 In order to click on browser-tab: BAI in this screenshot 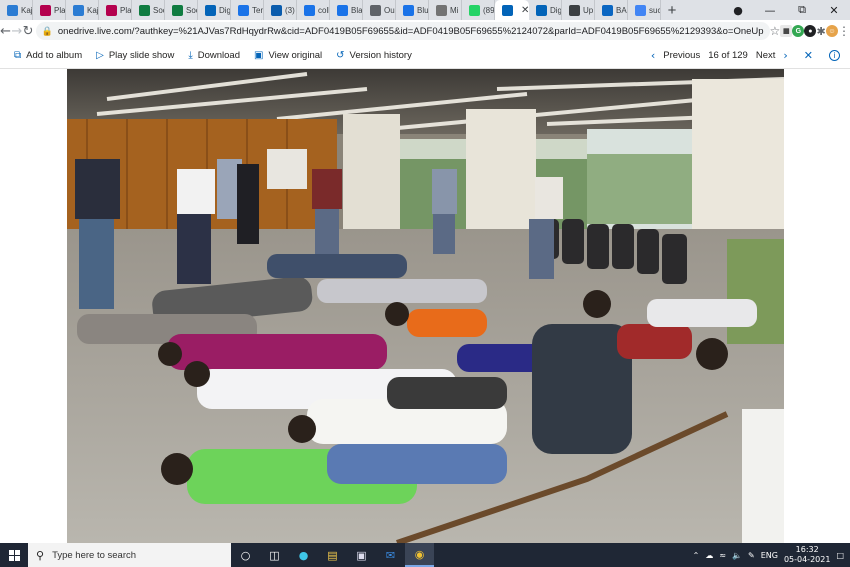, I will do `click(611, 10)`.